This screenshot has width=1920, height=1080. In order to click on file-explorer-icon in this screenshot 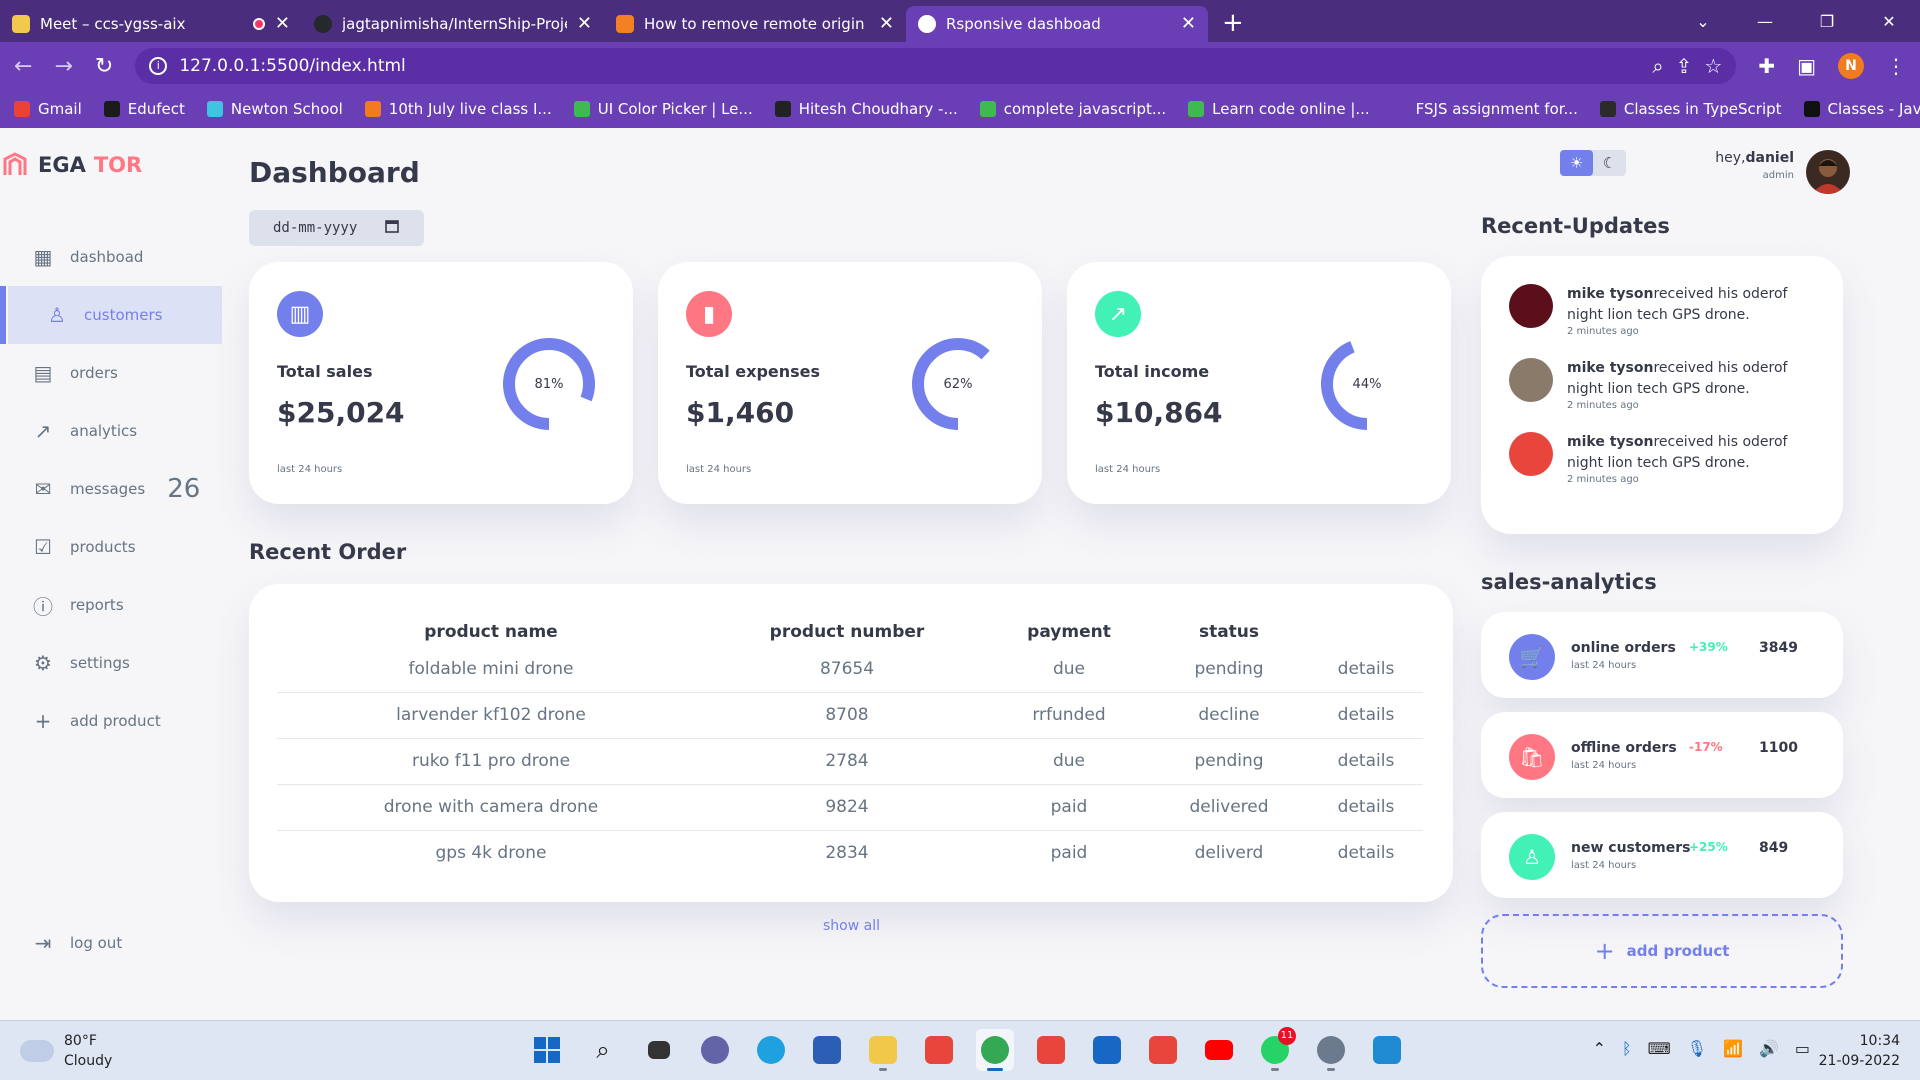, I will do `click(883, 1050)`.